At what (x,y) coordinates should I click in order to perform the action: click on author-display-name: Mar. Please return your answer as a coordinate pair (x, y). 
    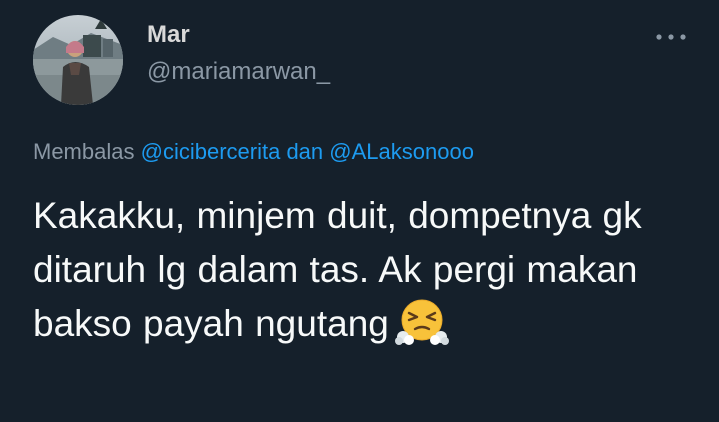
    Looking at the image, I should click on (168, 35).